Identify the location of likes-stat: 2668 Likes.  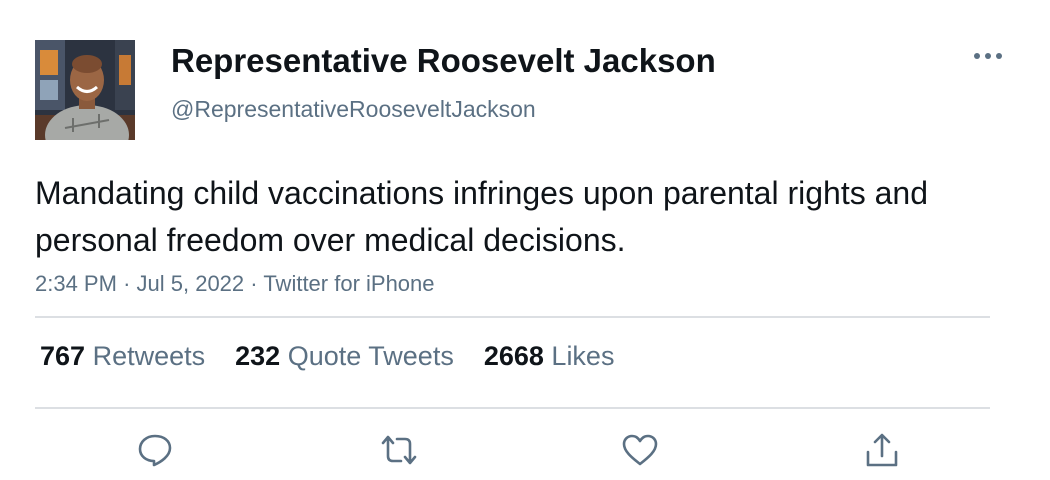
(549, 356).